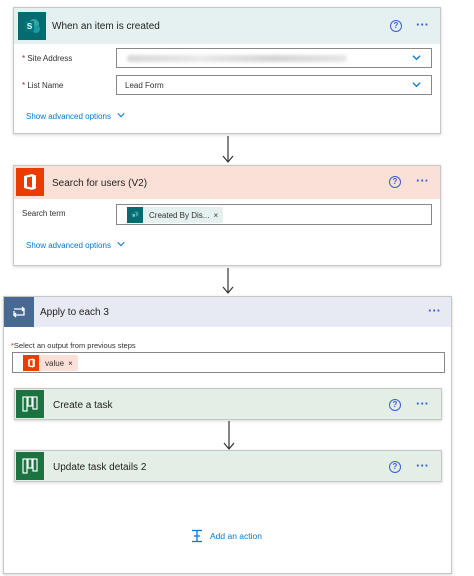 The width and height of the screenshot is (474, 576). Describe the element at coordinates (44, 213) in the screenshot. I see `search-term-label: Search term` at that location.